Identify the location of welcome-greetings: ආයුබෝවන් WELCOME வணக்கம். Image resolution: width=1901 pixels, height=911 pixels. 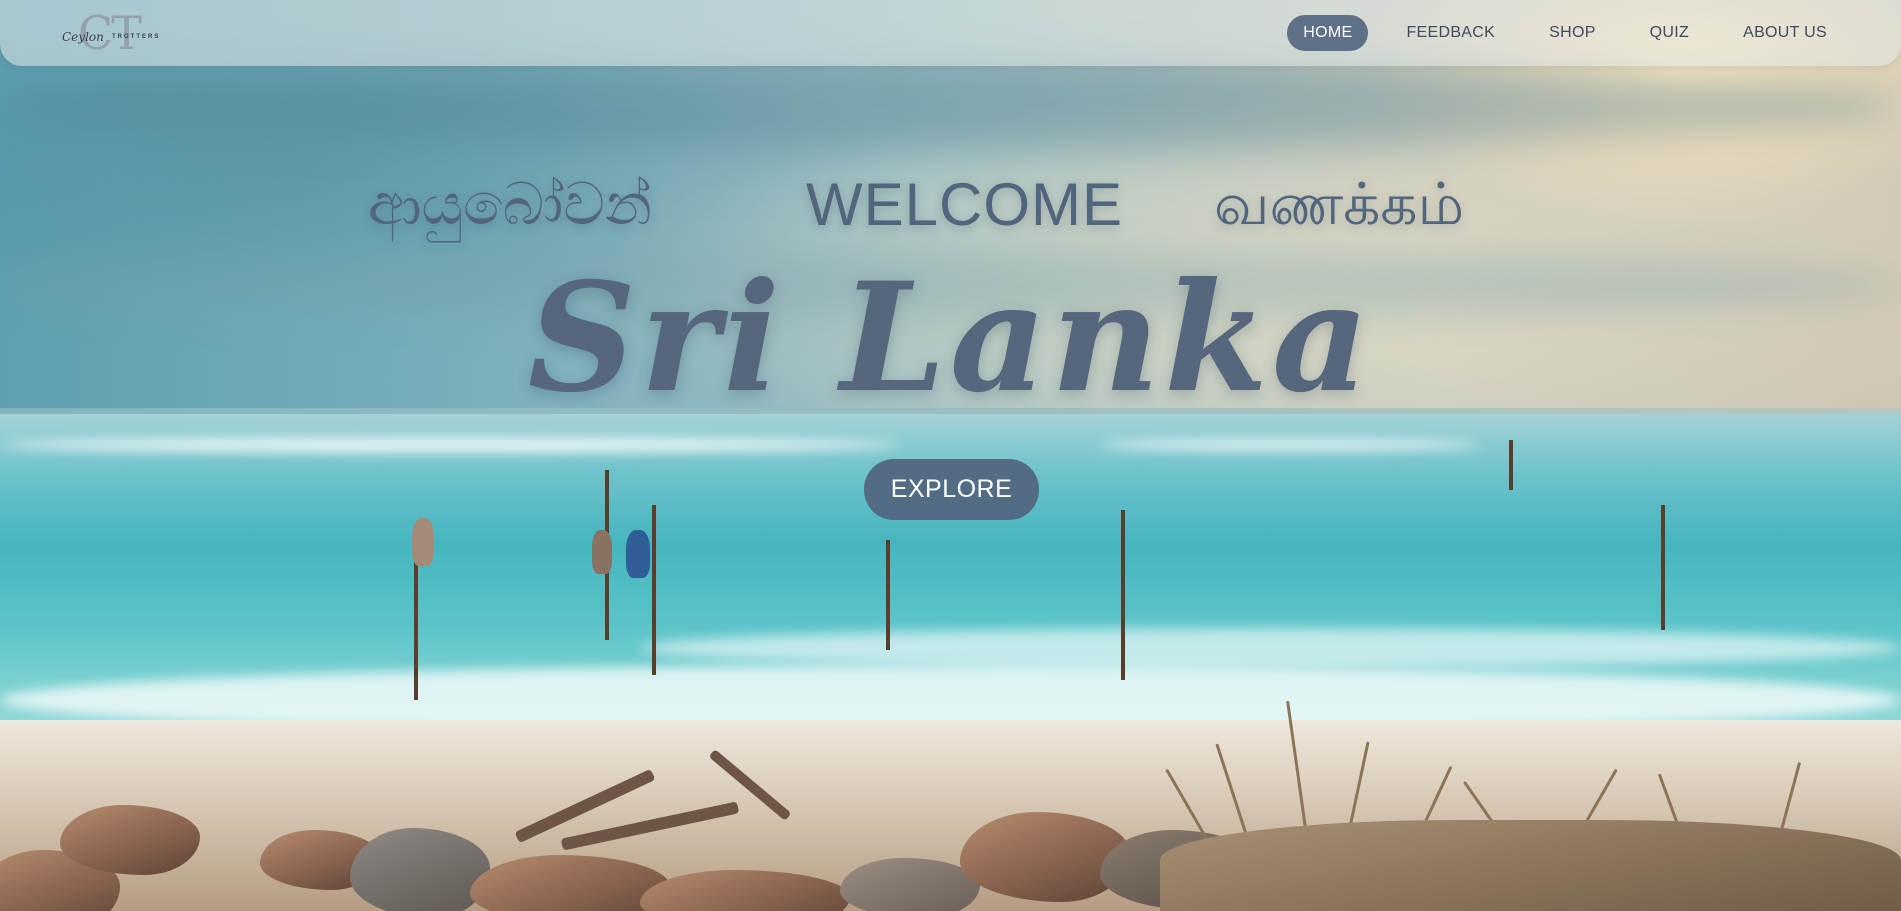
(950, 215).